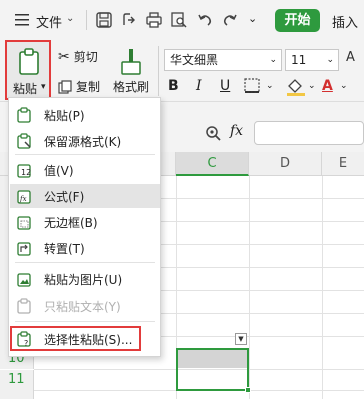  Describe the element at coordinates (223, 60) in the screenshot. I see `font-name-select: 华文细黑 ⌄` at that location.